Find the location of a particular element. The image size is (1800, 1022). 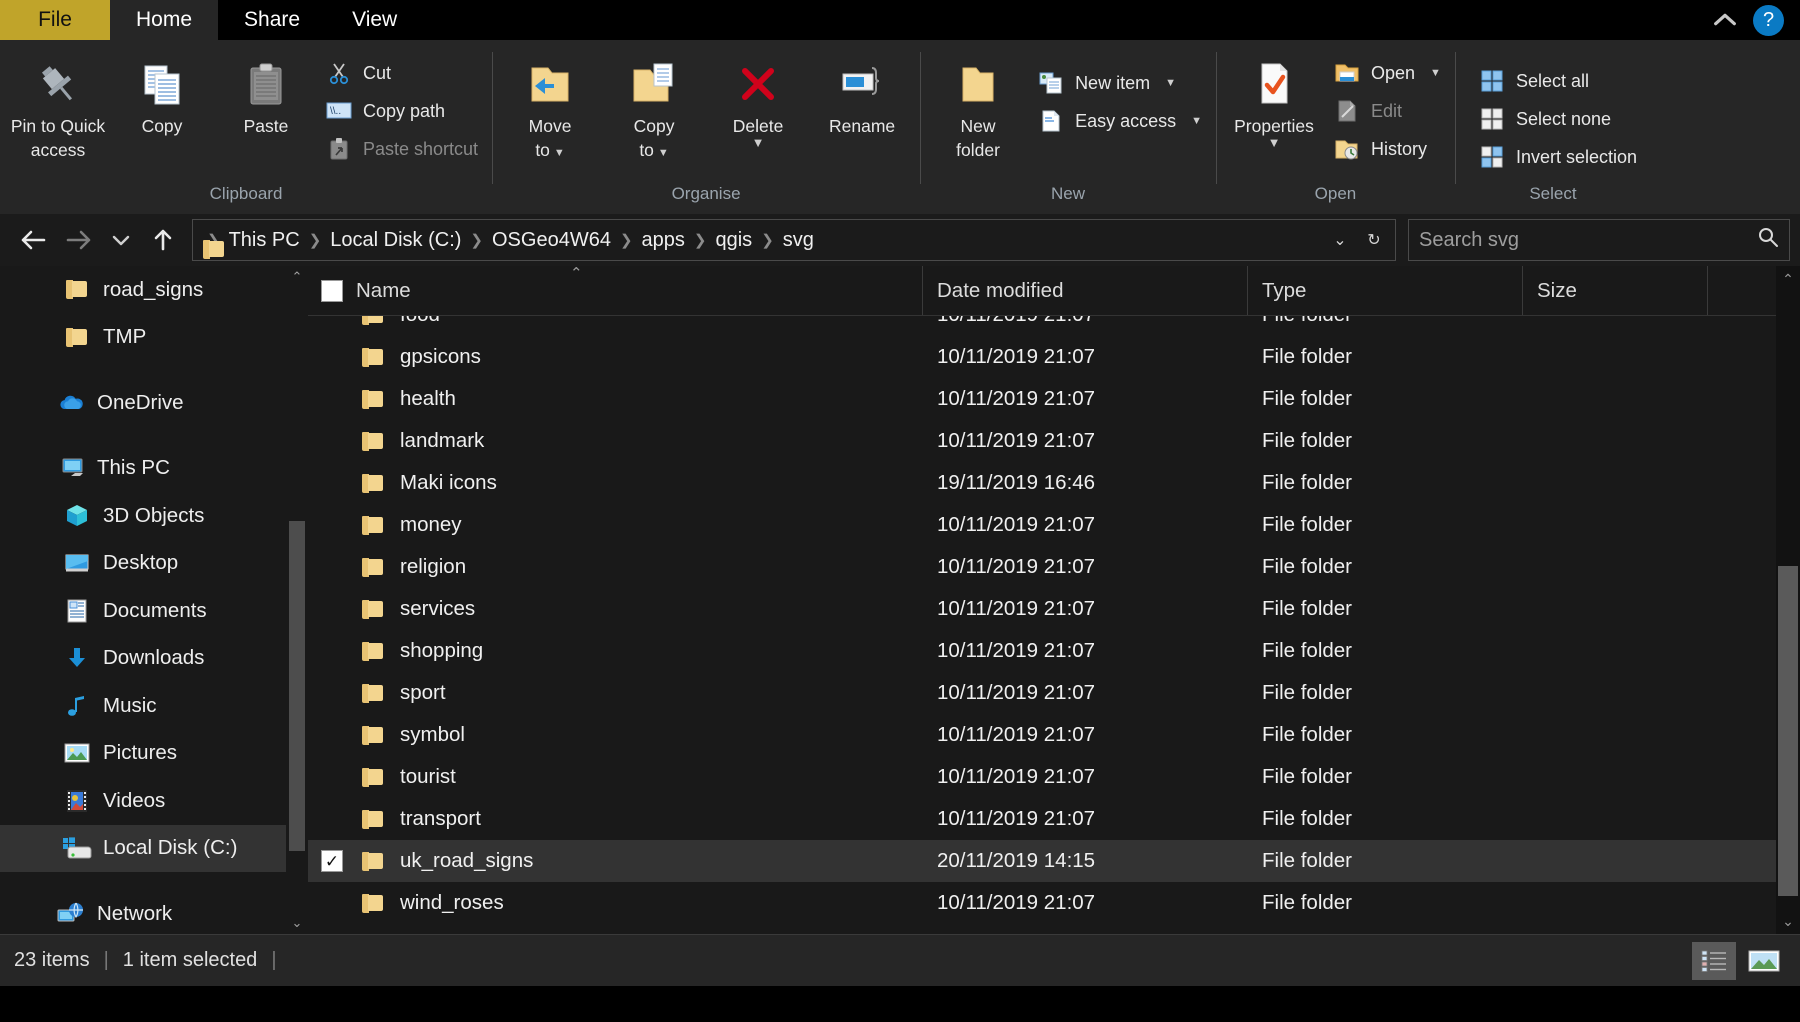

invert-selection-button: Invert selection is located at coordinates (1558, 157).